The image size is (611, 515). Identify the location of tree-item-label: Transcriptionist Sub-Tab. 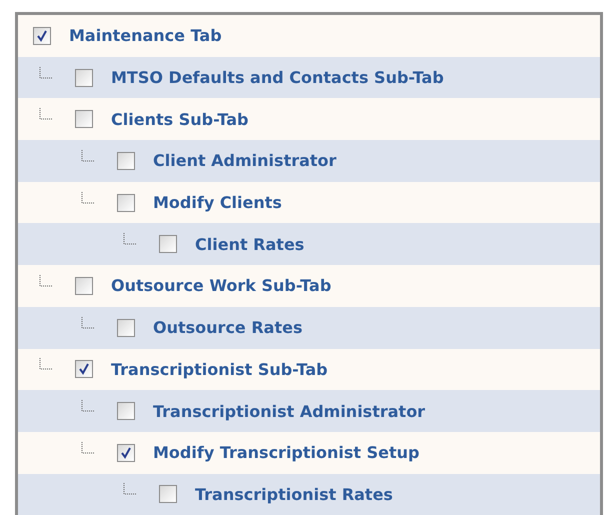
(219, 369).